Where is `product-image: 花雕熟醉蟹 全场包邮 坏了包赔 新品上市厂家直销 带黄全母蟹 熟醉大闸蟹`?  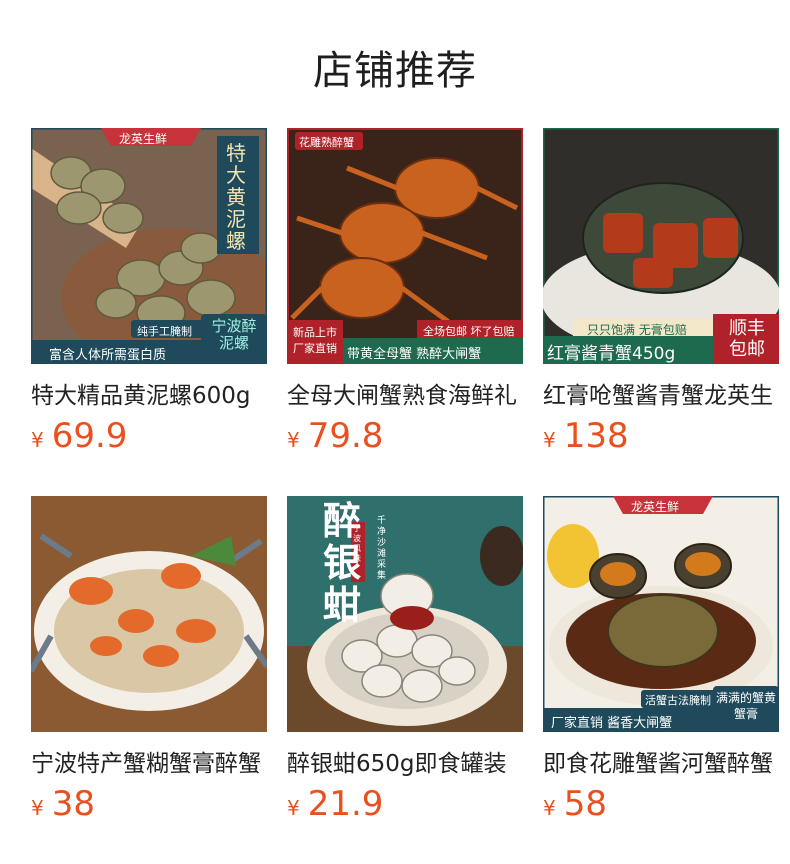 product-image: 花雕熟醉蟹 全场包邮 坏了包赔 新品上市厂家直销 带黄全母蟹 熟醉大闸蟹 is located at coordinates (405, 246).